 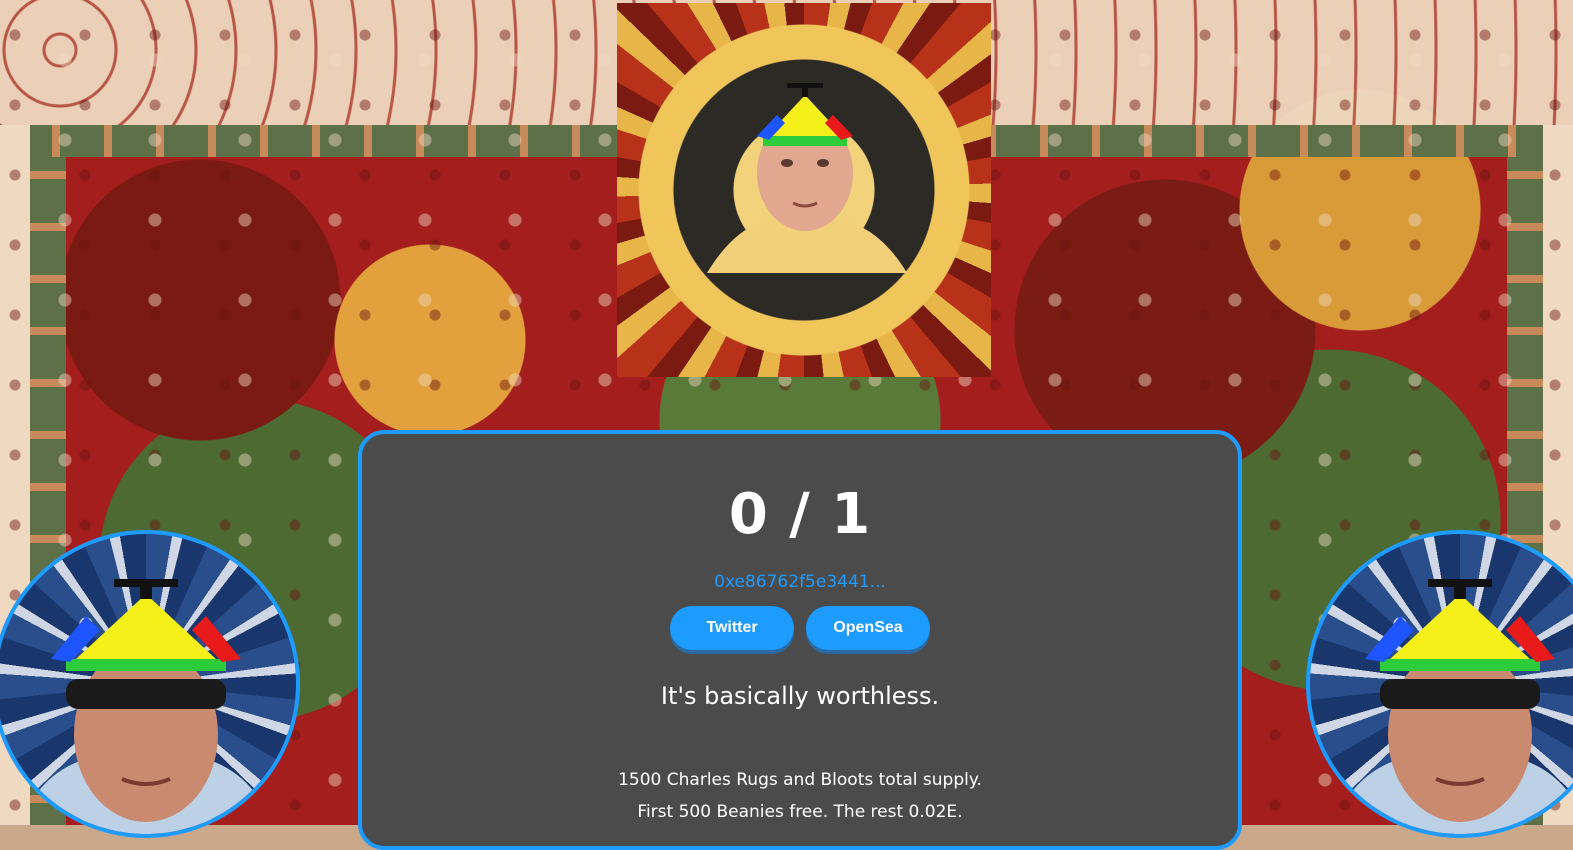 What do you see at coordinates (800, 628) in the screenshot?
I see `social-buttons: Twitter OpenSea` at bounding box center [800, 628].